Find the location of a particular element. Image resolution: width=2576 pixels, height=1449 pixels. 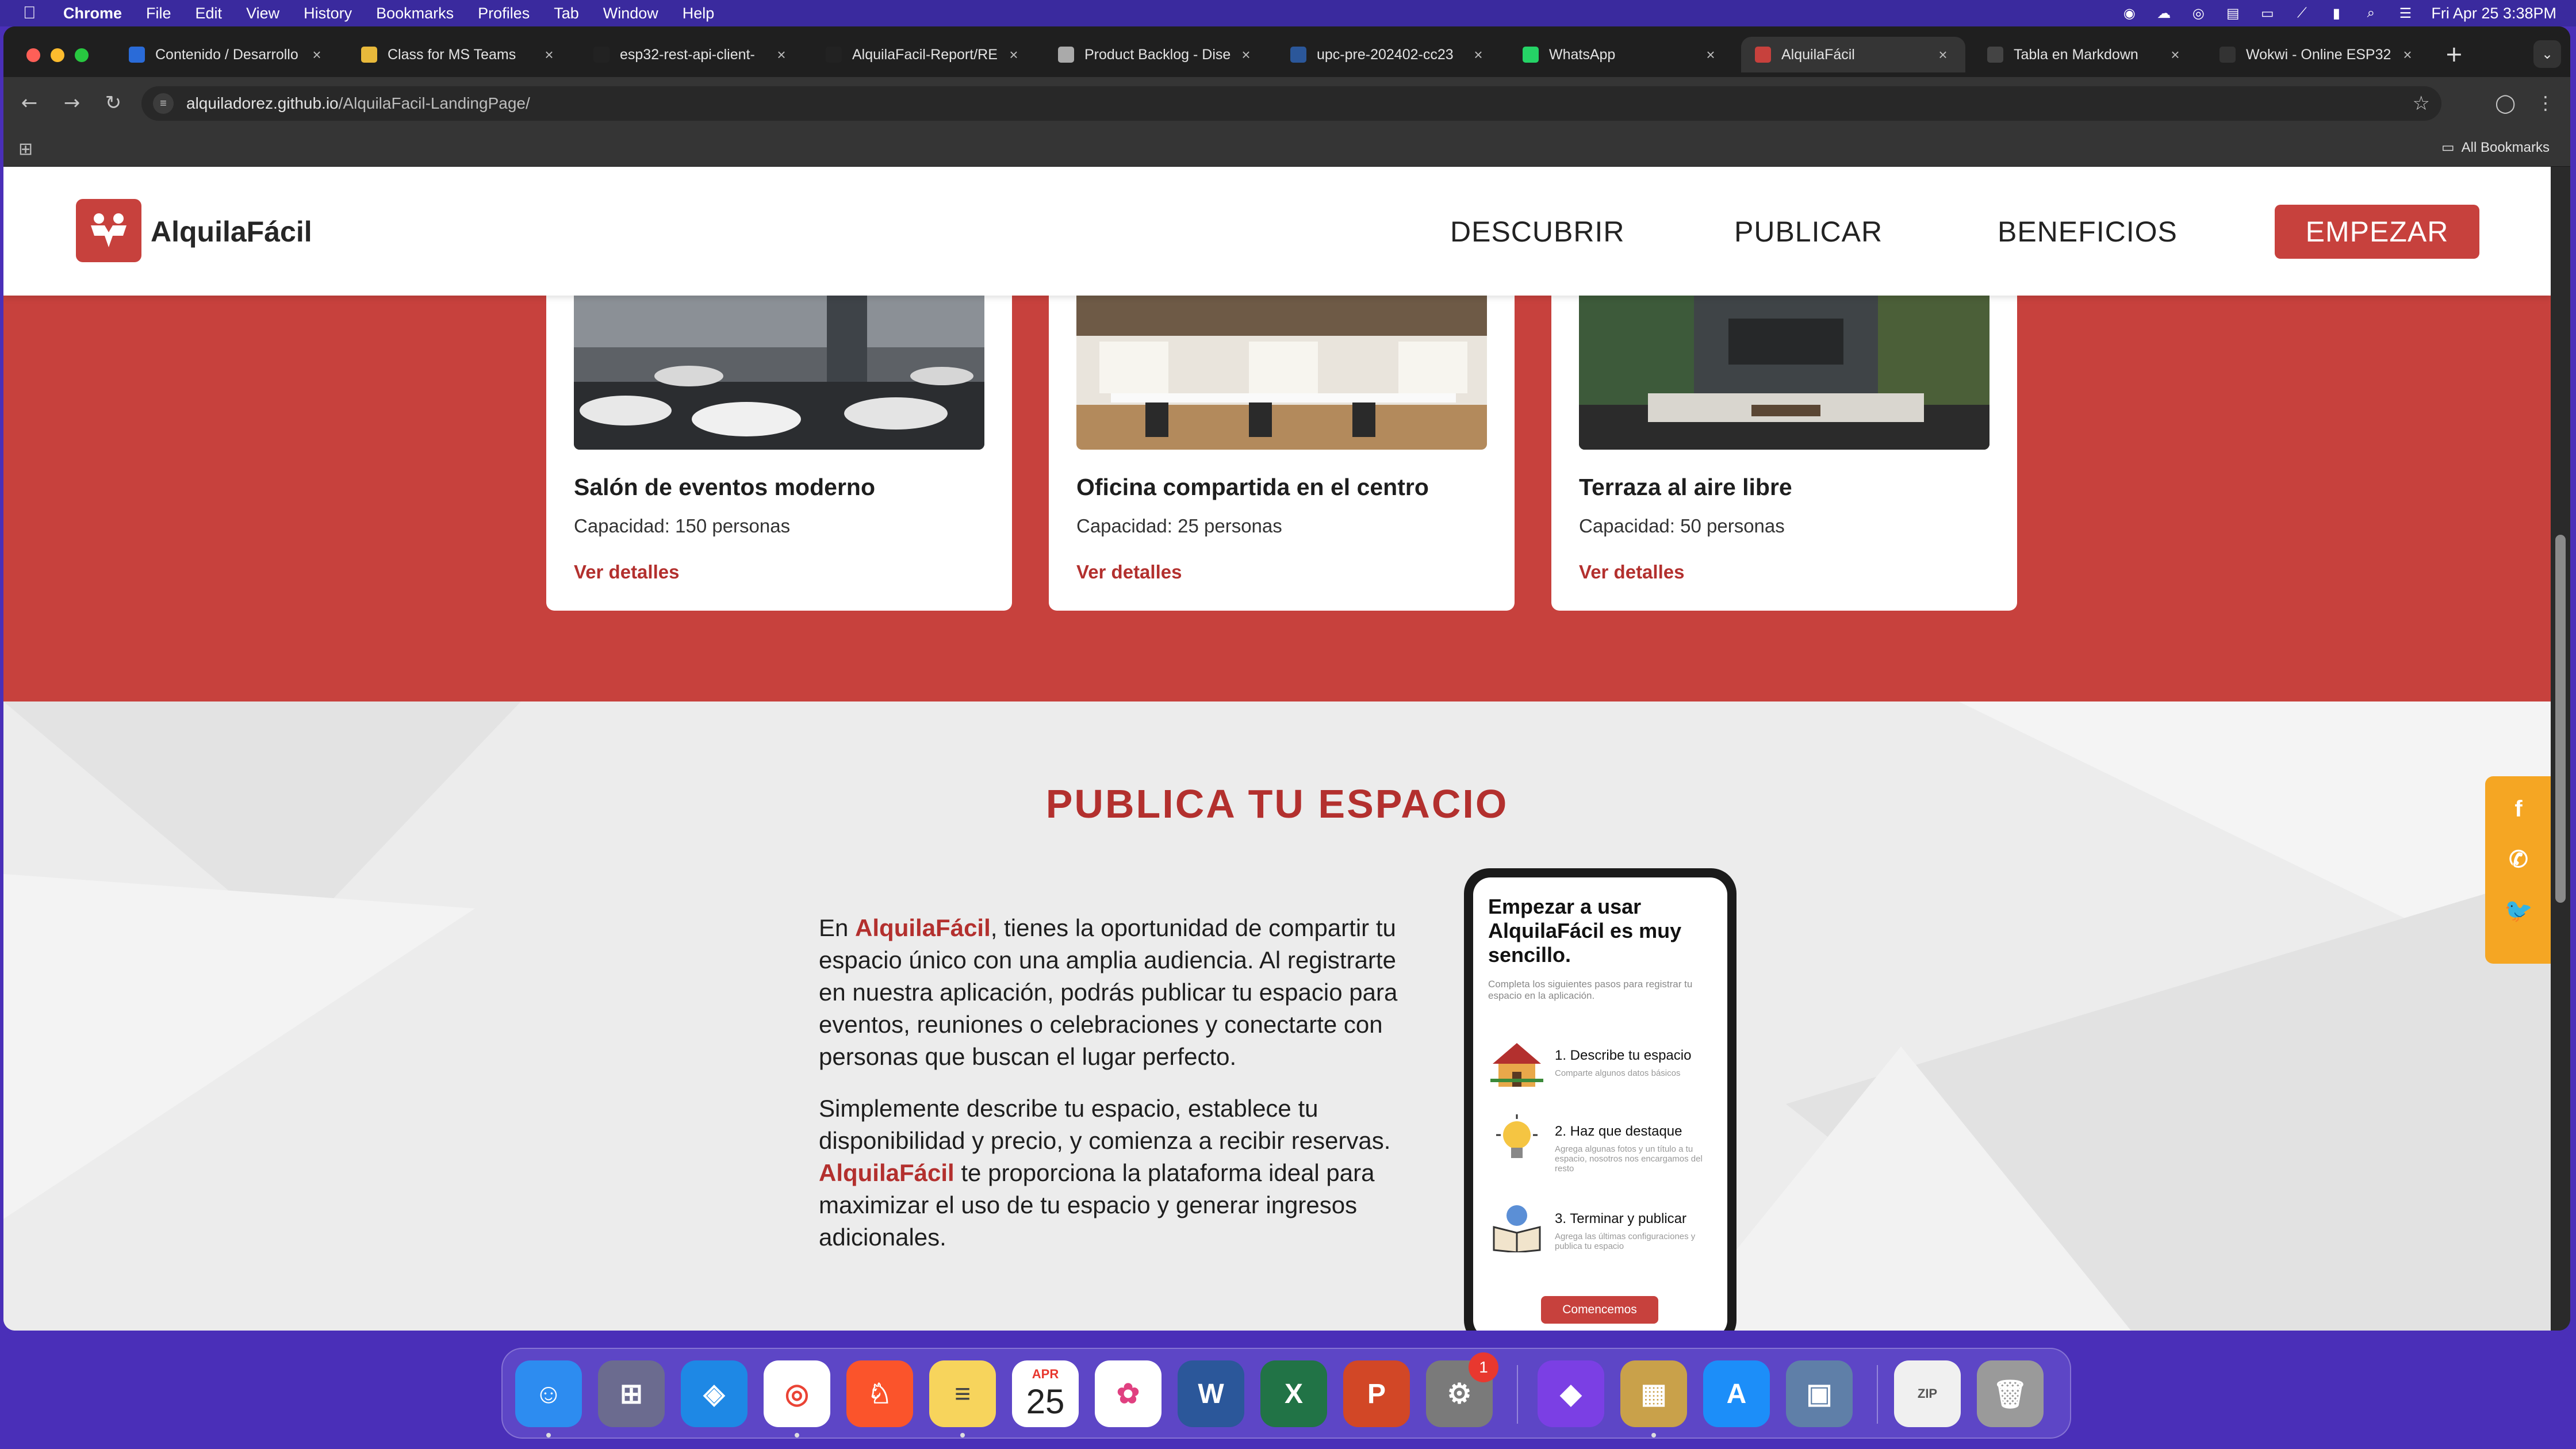

status-creative-icon: ◎ is located at coordinates (2198, 13).